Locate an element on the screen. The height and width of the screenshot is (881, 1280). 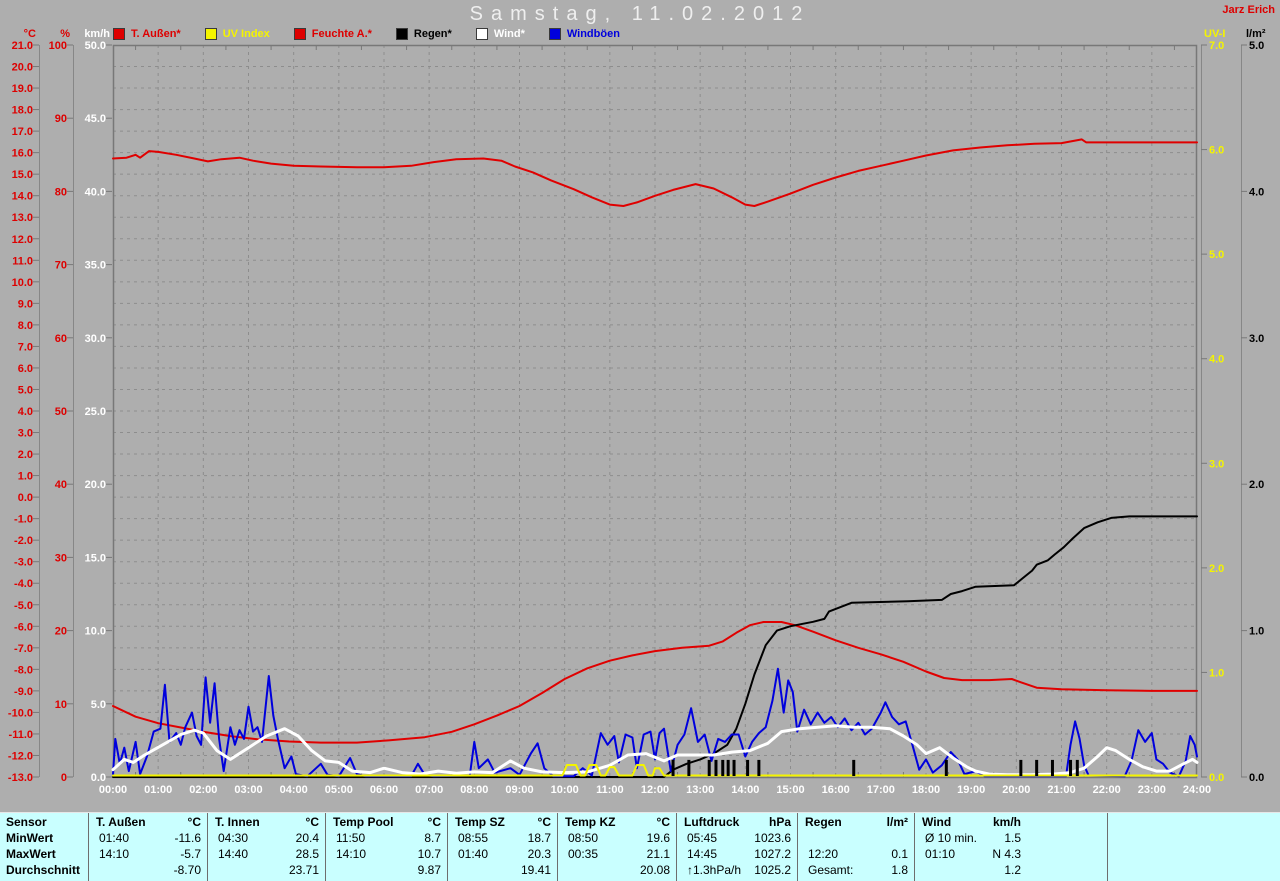
svg-text: 8.0 is located at coordinates (25, 326).